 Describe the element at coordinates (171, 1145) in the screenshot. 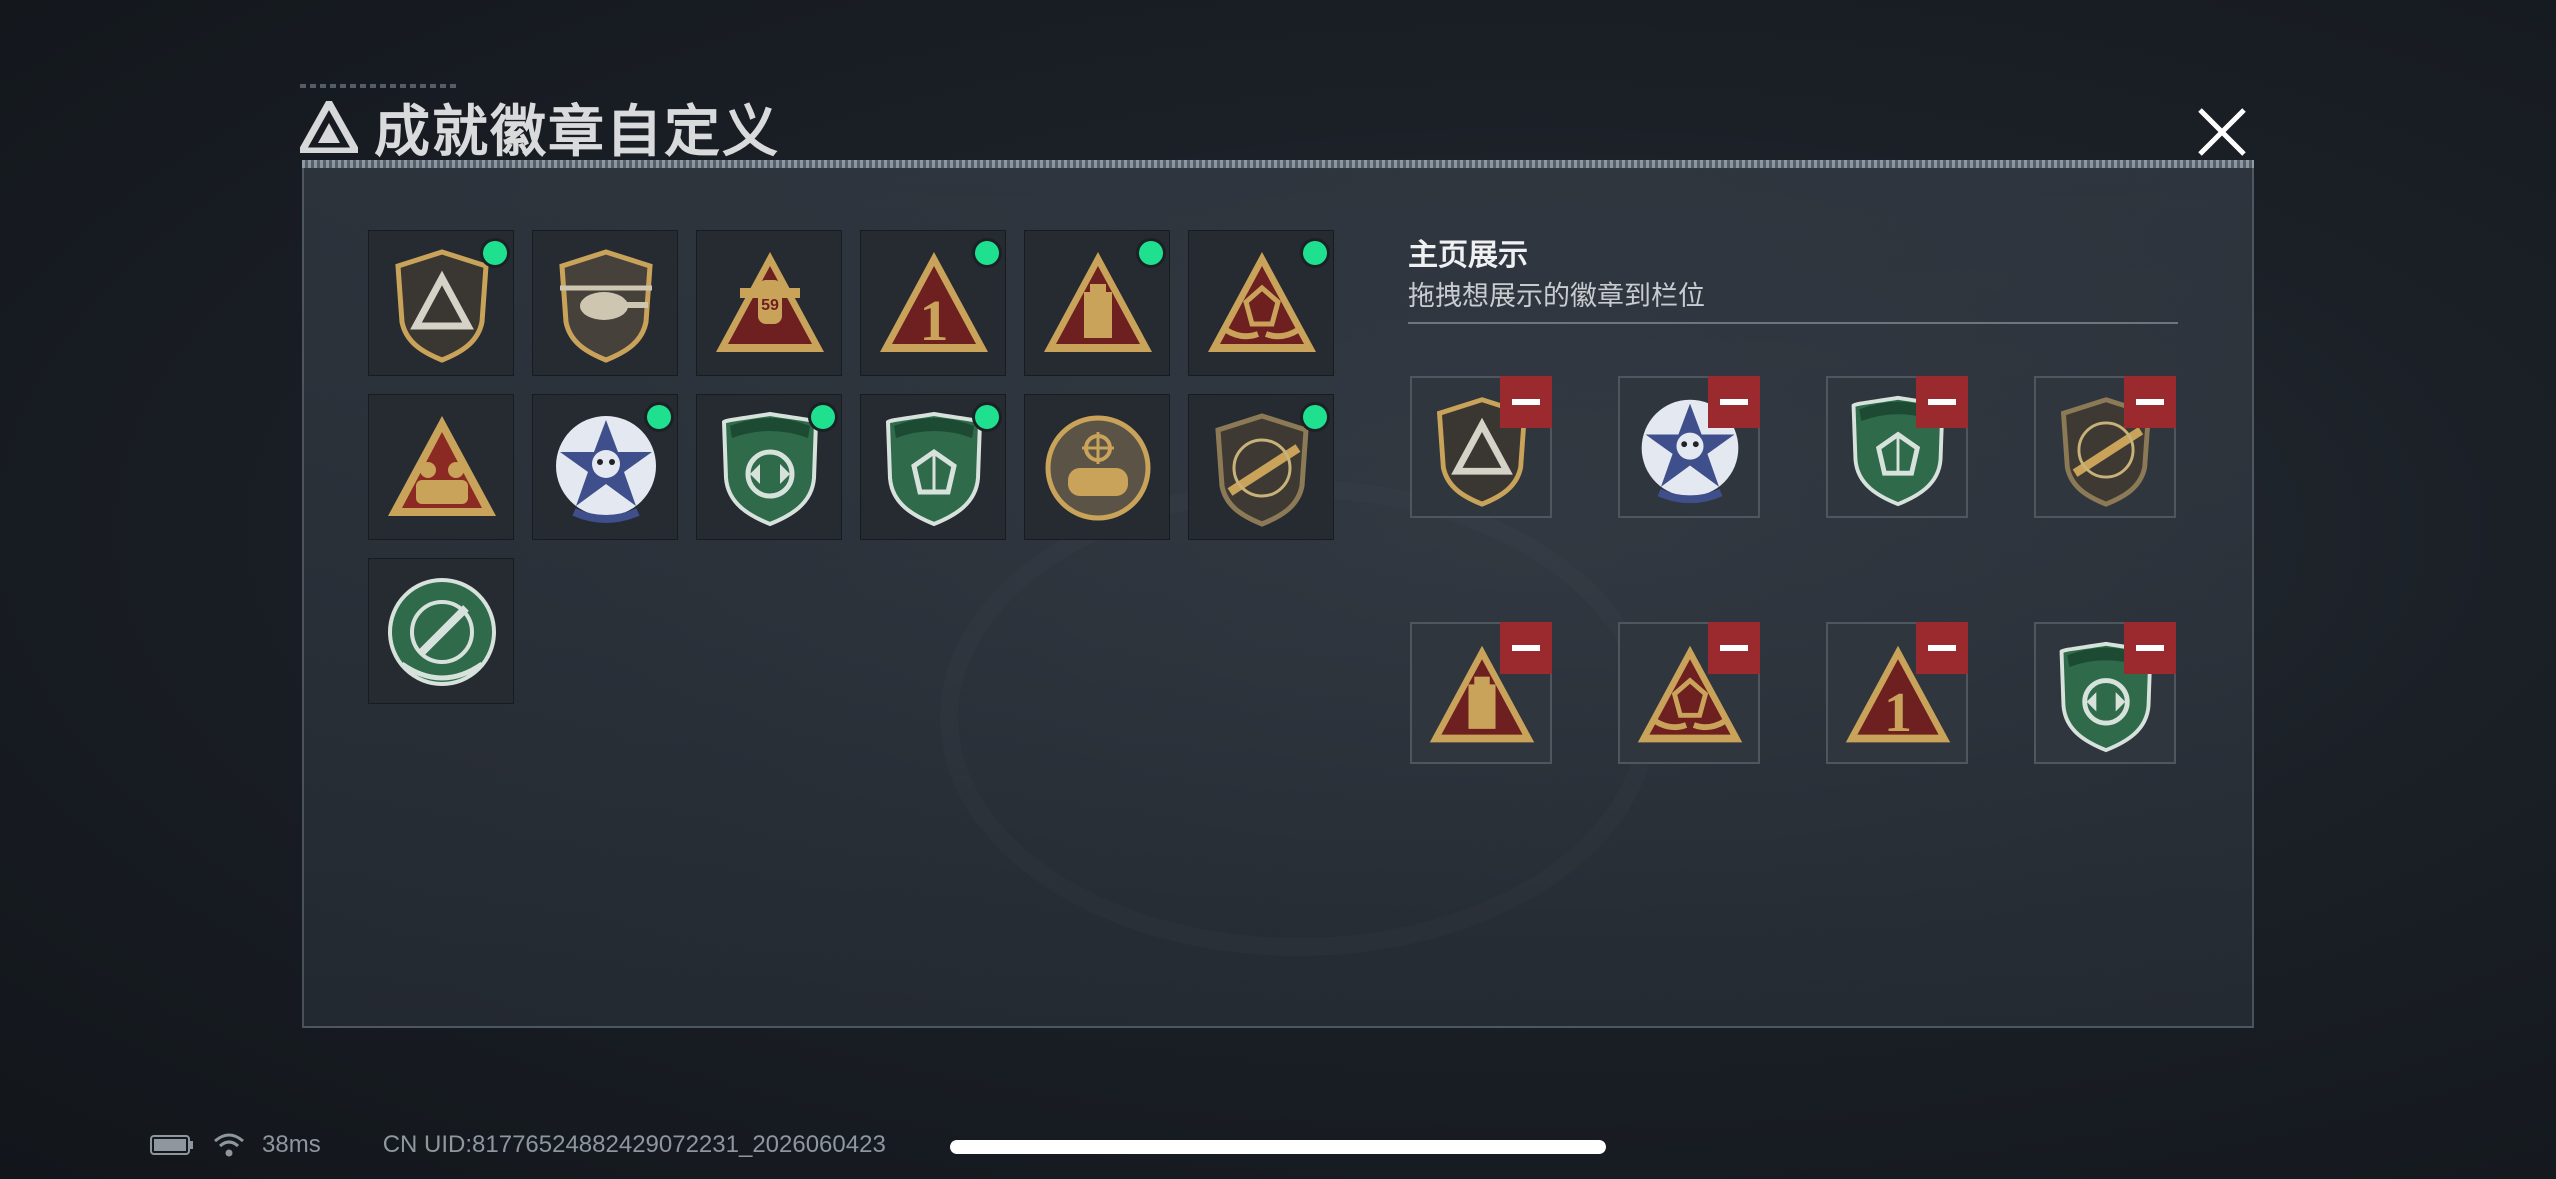

I see `battery-icon` at that location.